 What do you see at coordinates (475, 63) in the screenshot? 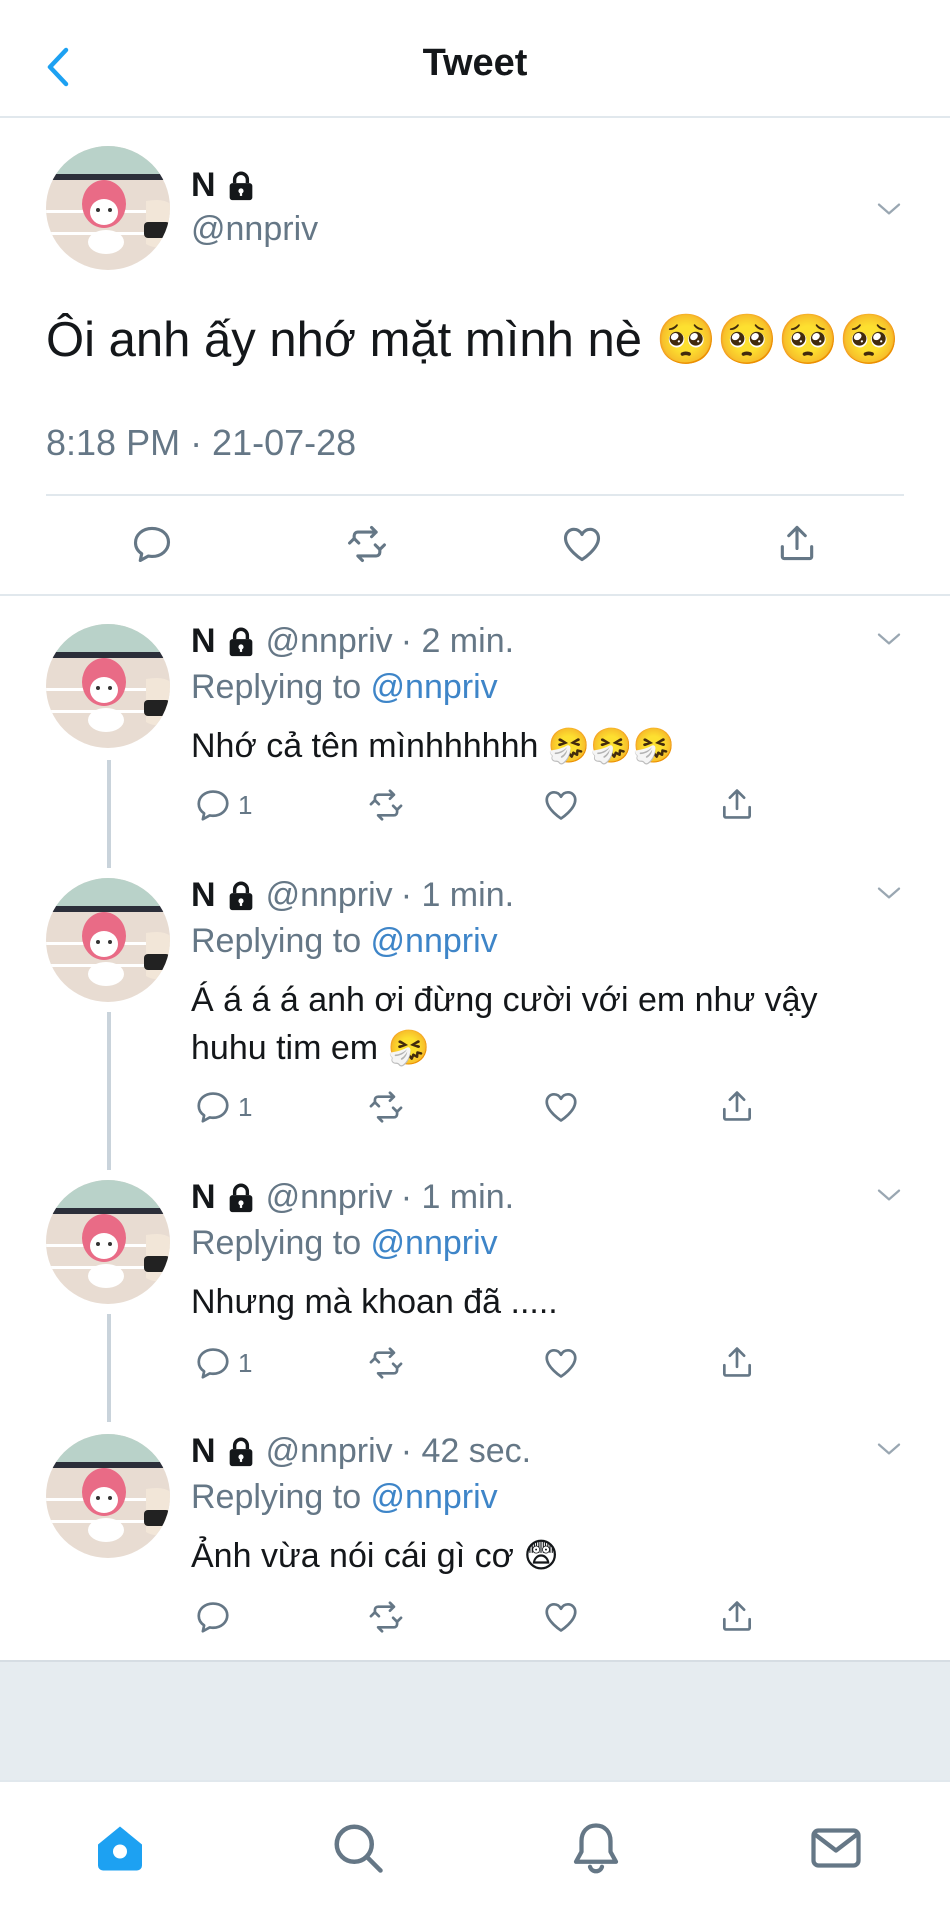
I see `page-title: Tweet` at bounding box center [475, 63].